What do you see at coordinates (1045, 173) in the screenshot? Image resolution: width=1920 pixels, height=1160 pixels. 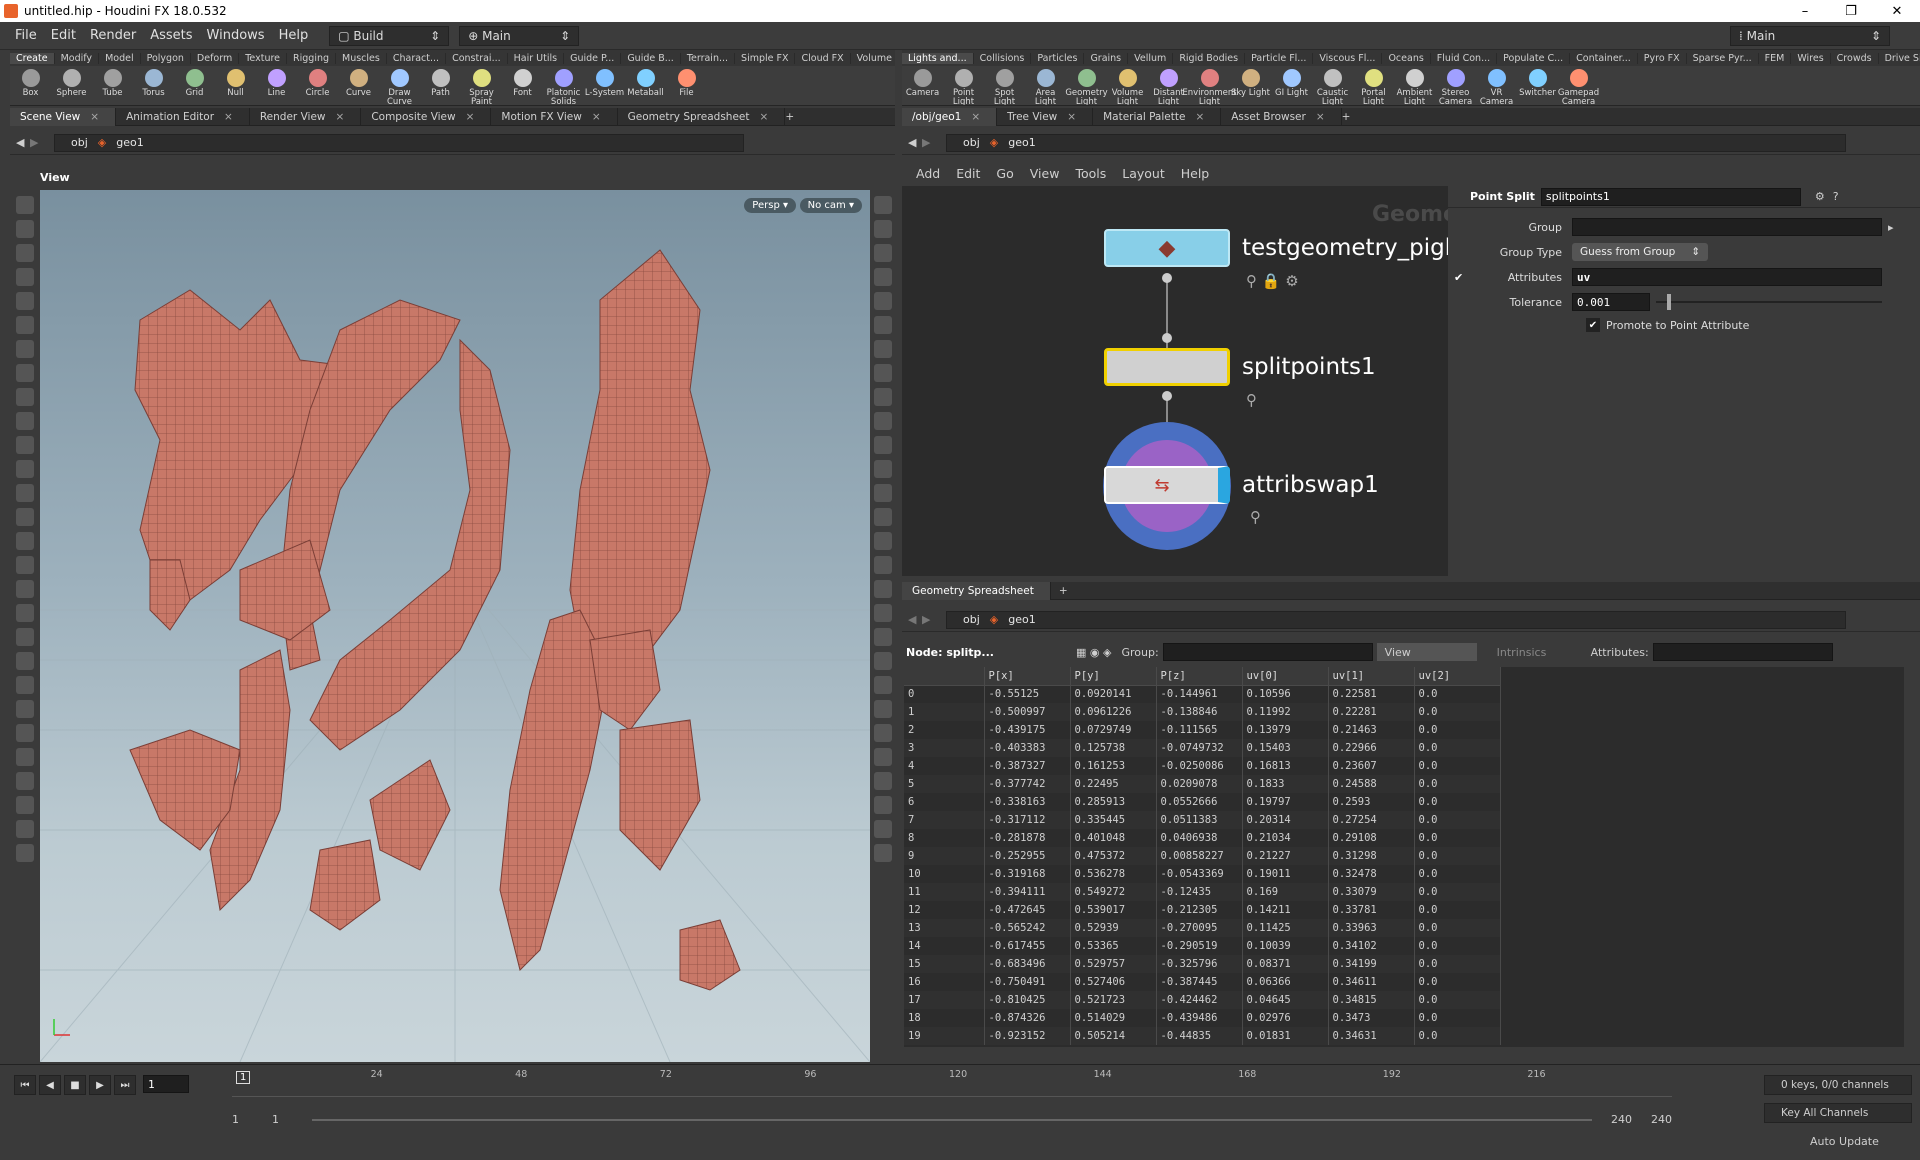 I see `net-menu-view: View` at bounding box center [1045, 173].